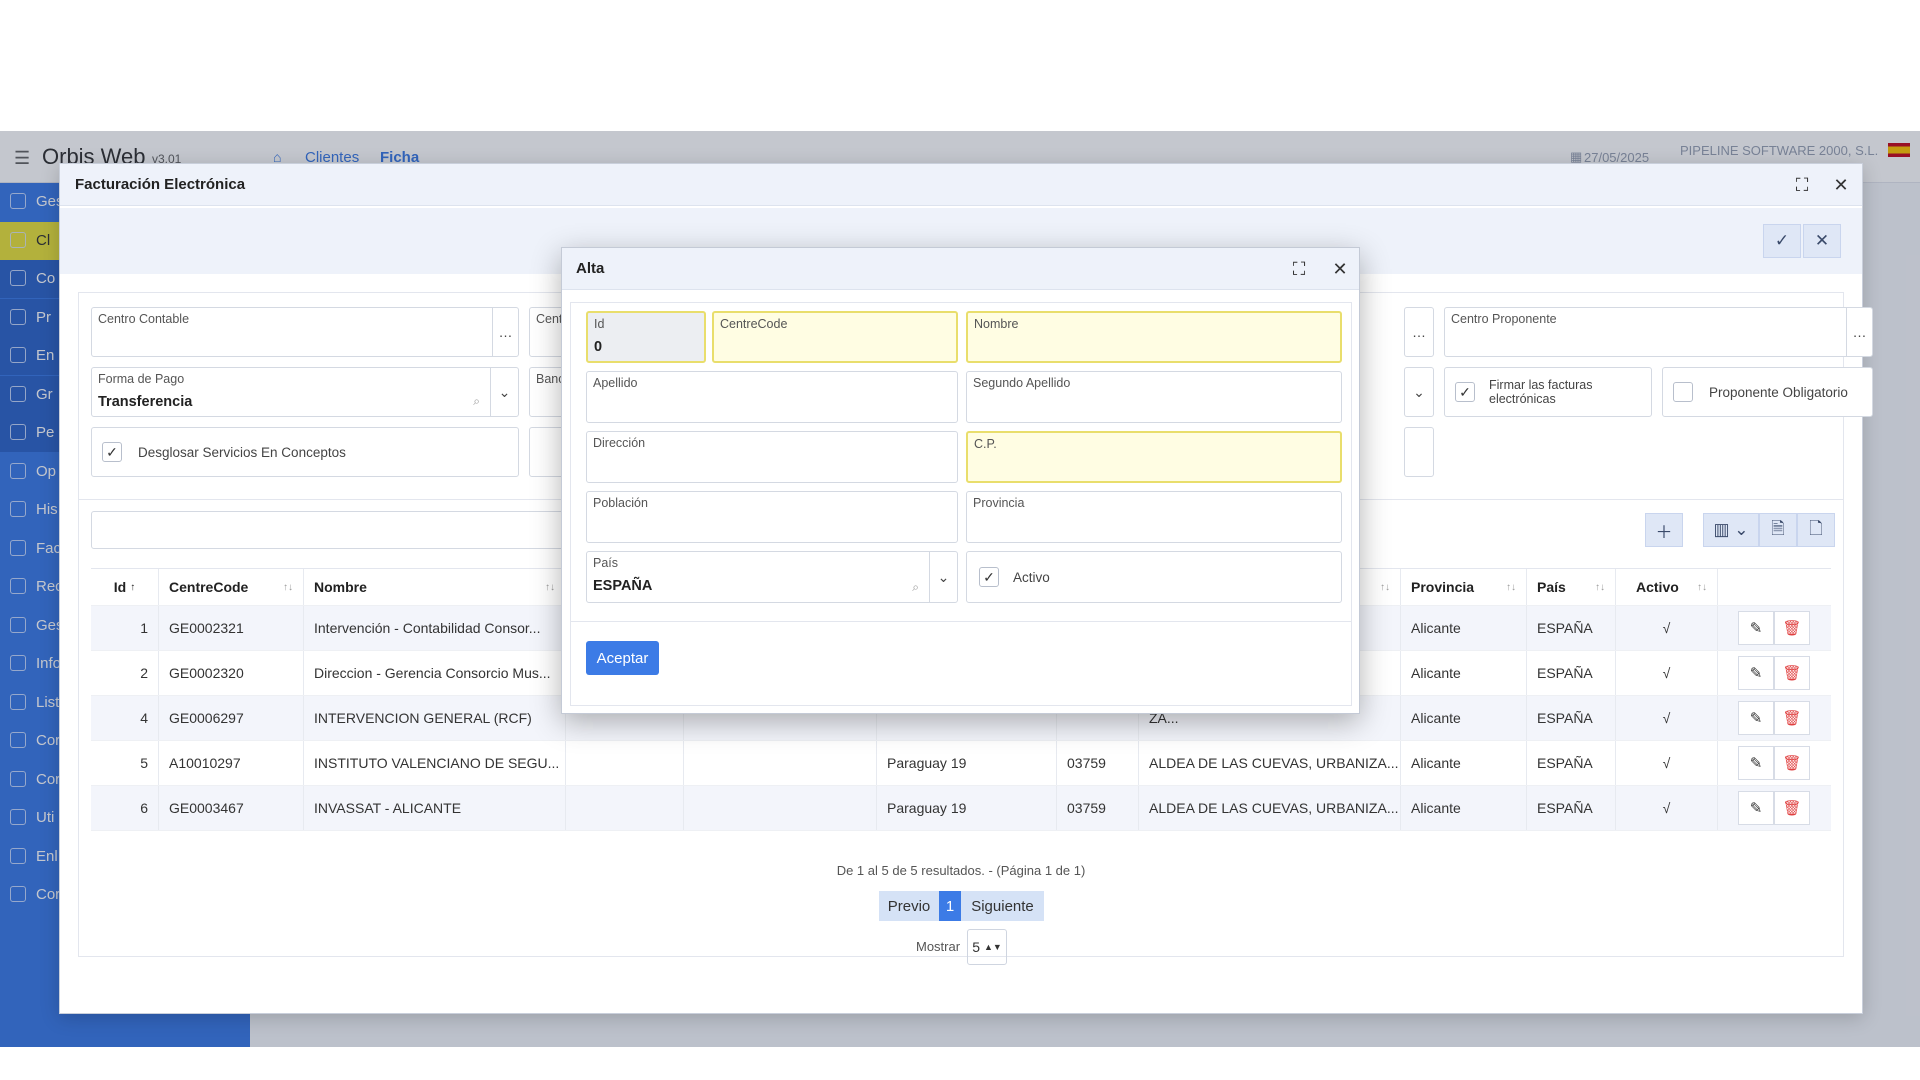  Describe the element at coordinates (606, 563) in the screenshot. I see `pais-label: País` at that location.